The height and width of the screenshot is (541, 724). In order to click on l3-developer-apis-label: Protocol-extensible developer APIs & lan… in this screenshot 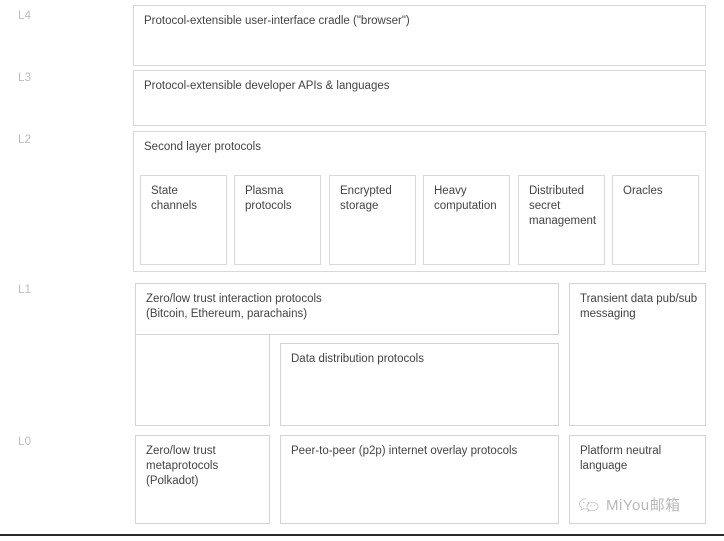, I will do `click(267, 86)`.